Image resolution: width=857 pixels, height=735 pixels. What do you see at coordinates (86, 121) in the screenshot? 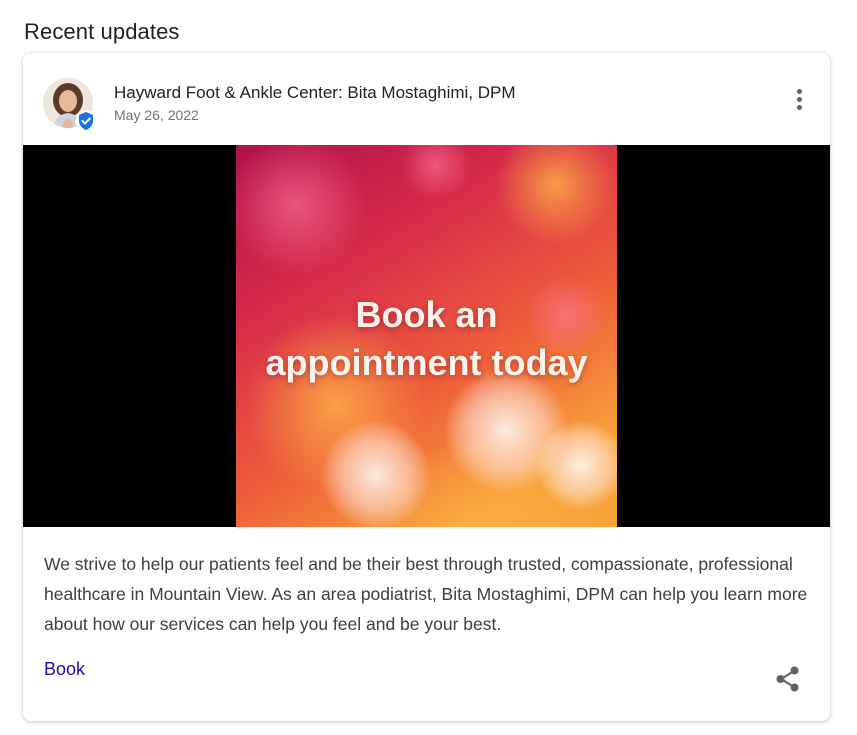
I see `verified-check-icon` at bounding box center [86, 121].